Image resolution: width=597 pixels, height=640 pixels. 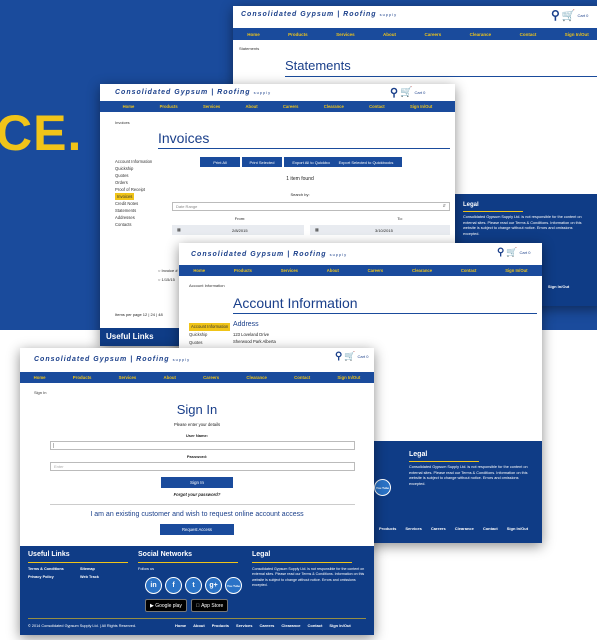 I want to click on print-all-button: Print All, so click(x=220, y=162).